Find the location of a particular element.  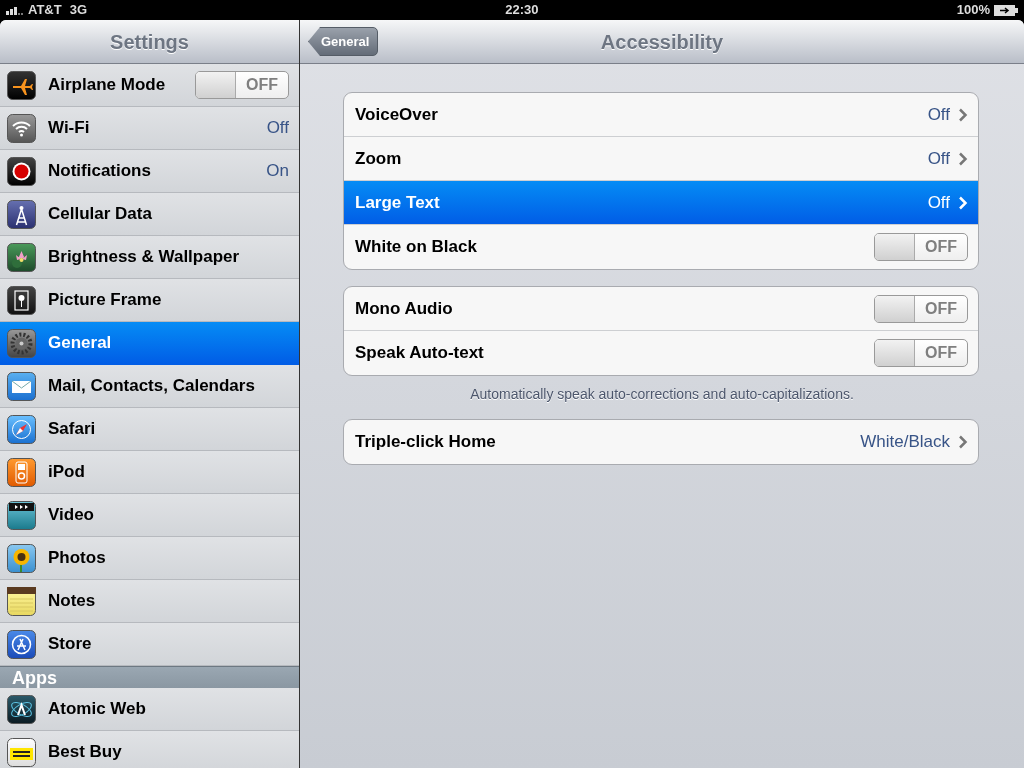

section-header: Apps is located at coordinates (149, 677).